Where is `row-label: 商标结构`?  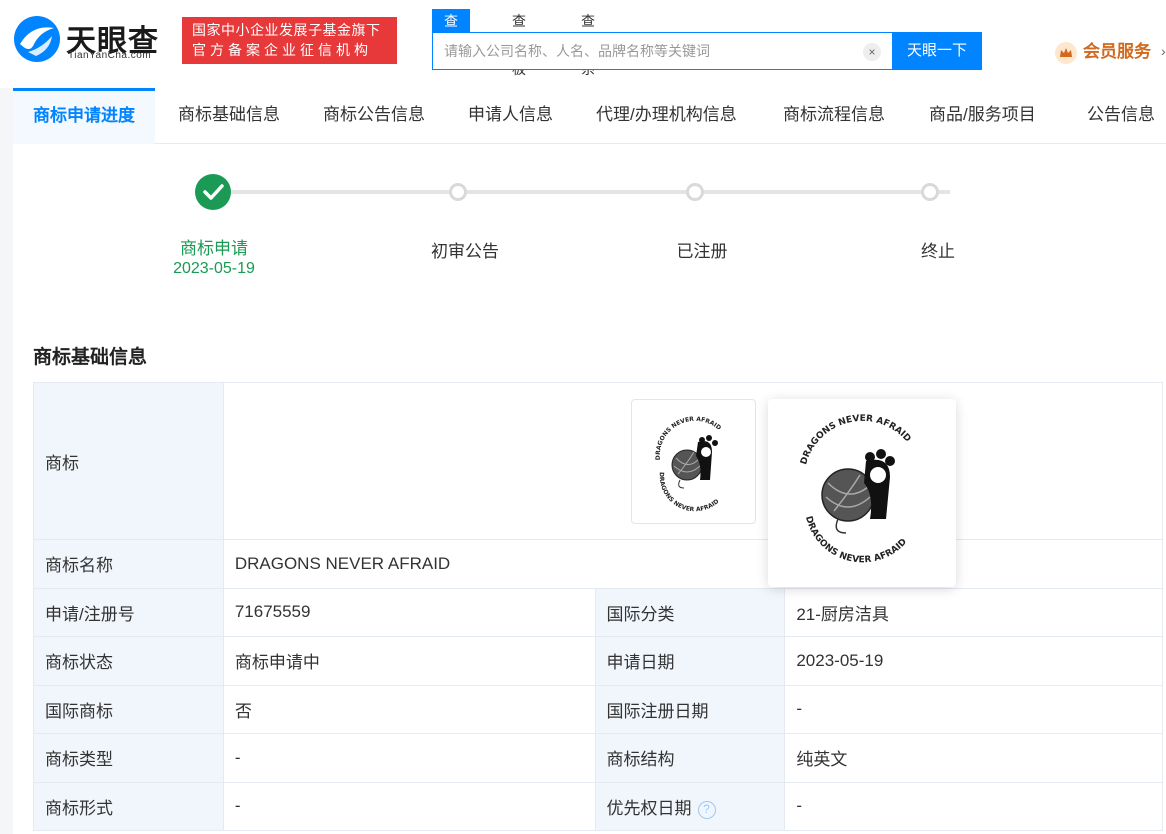 row-label: 商标结构 is located at coordinates (690, 758).